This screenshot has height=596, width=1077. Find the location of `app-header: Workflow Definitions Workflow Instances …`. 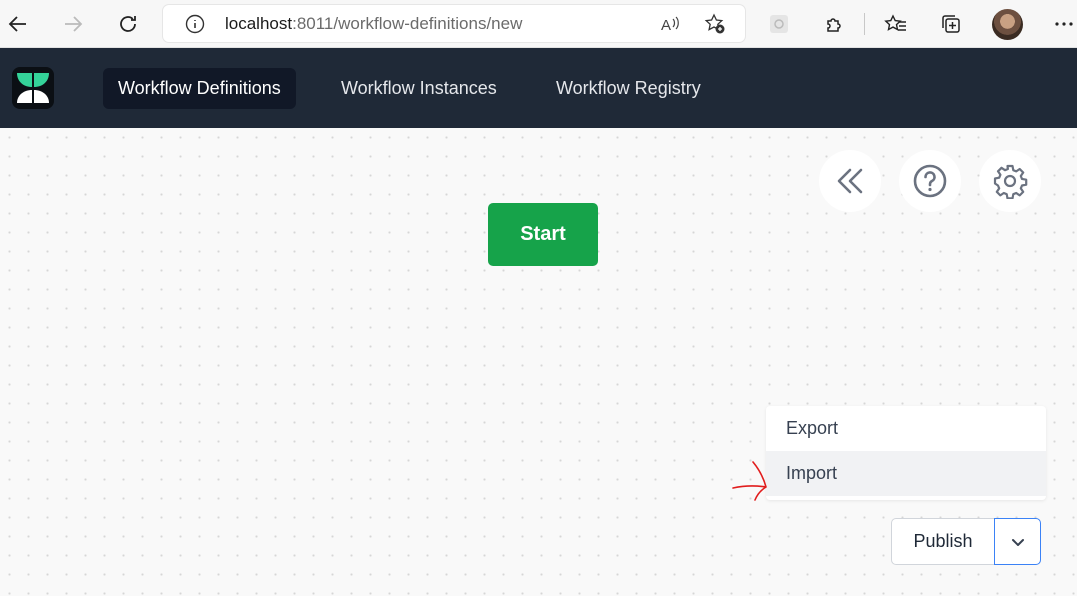

app-header: Workflow Definitions Workflow Instances … is located at coordinates (538, 88).